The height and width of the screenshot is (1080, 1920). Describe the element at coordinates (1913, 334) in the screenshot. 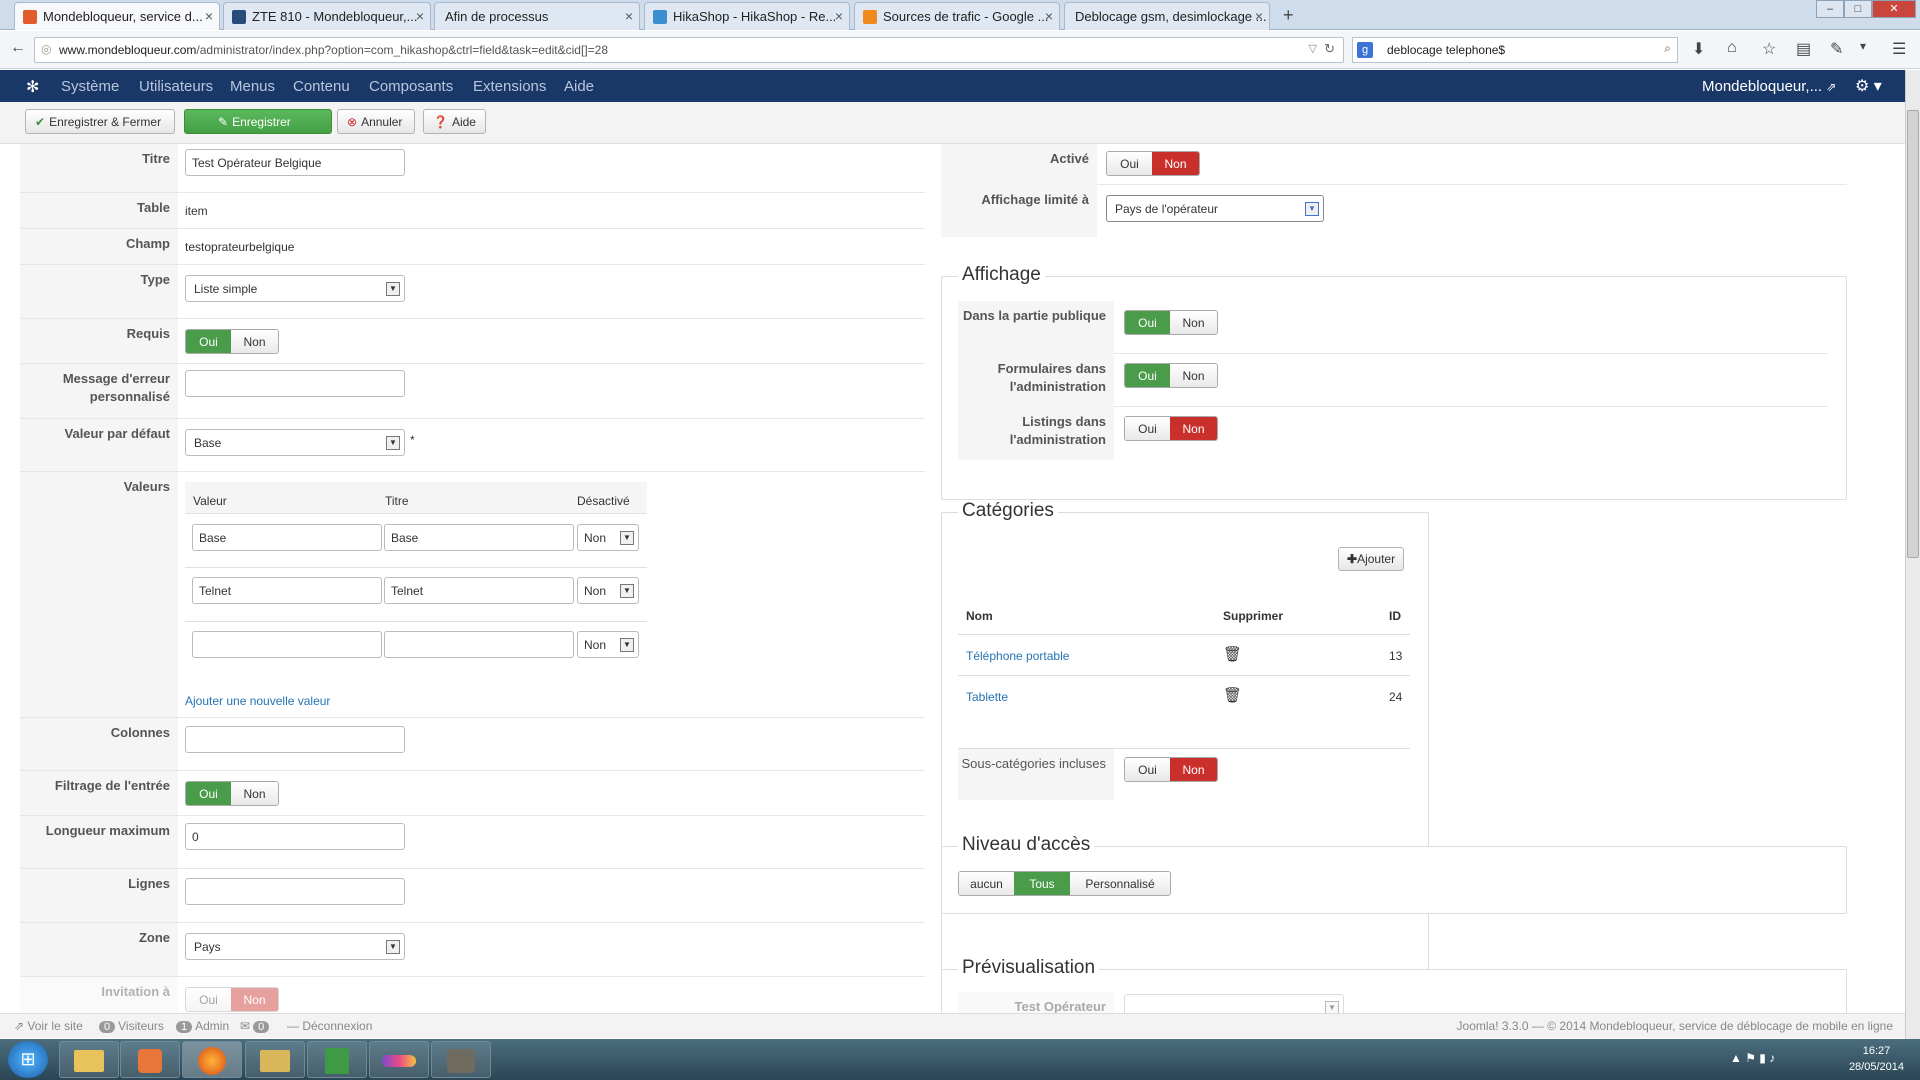

I see `scrollbar-thumb` at that location.